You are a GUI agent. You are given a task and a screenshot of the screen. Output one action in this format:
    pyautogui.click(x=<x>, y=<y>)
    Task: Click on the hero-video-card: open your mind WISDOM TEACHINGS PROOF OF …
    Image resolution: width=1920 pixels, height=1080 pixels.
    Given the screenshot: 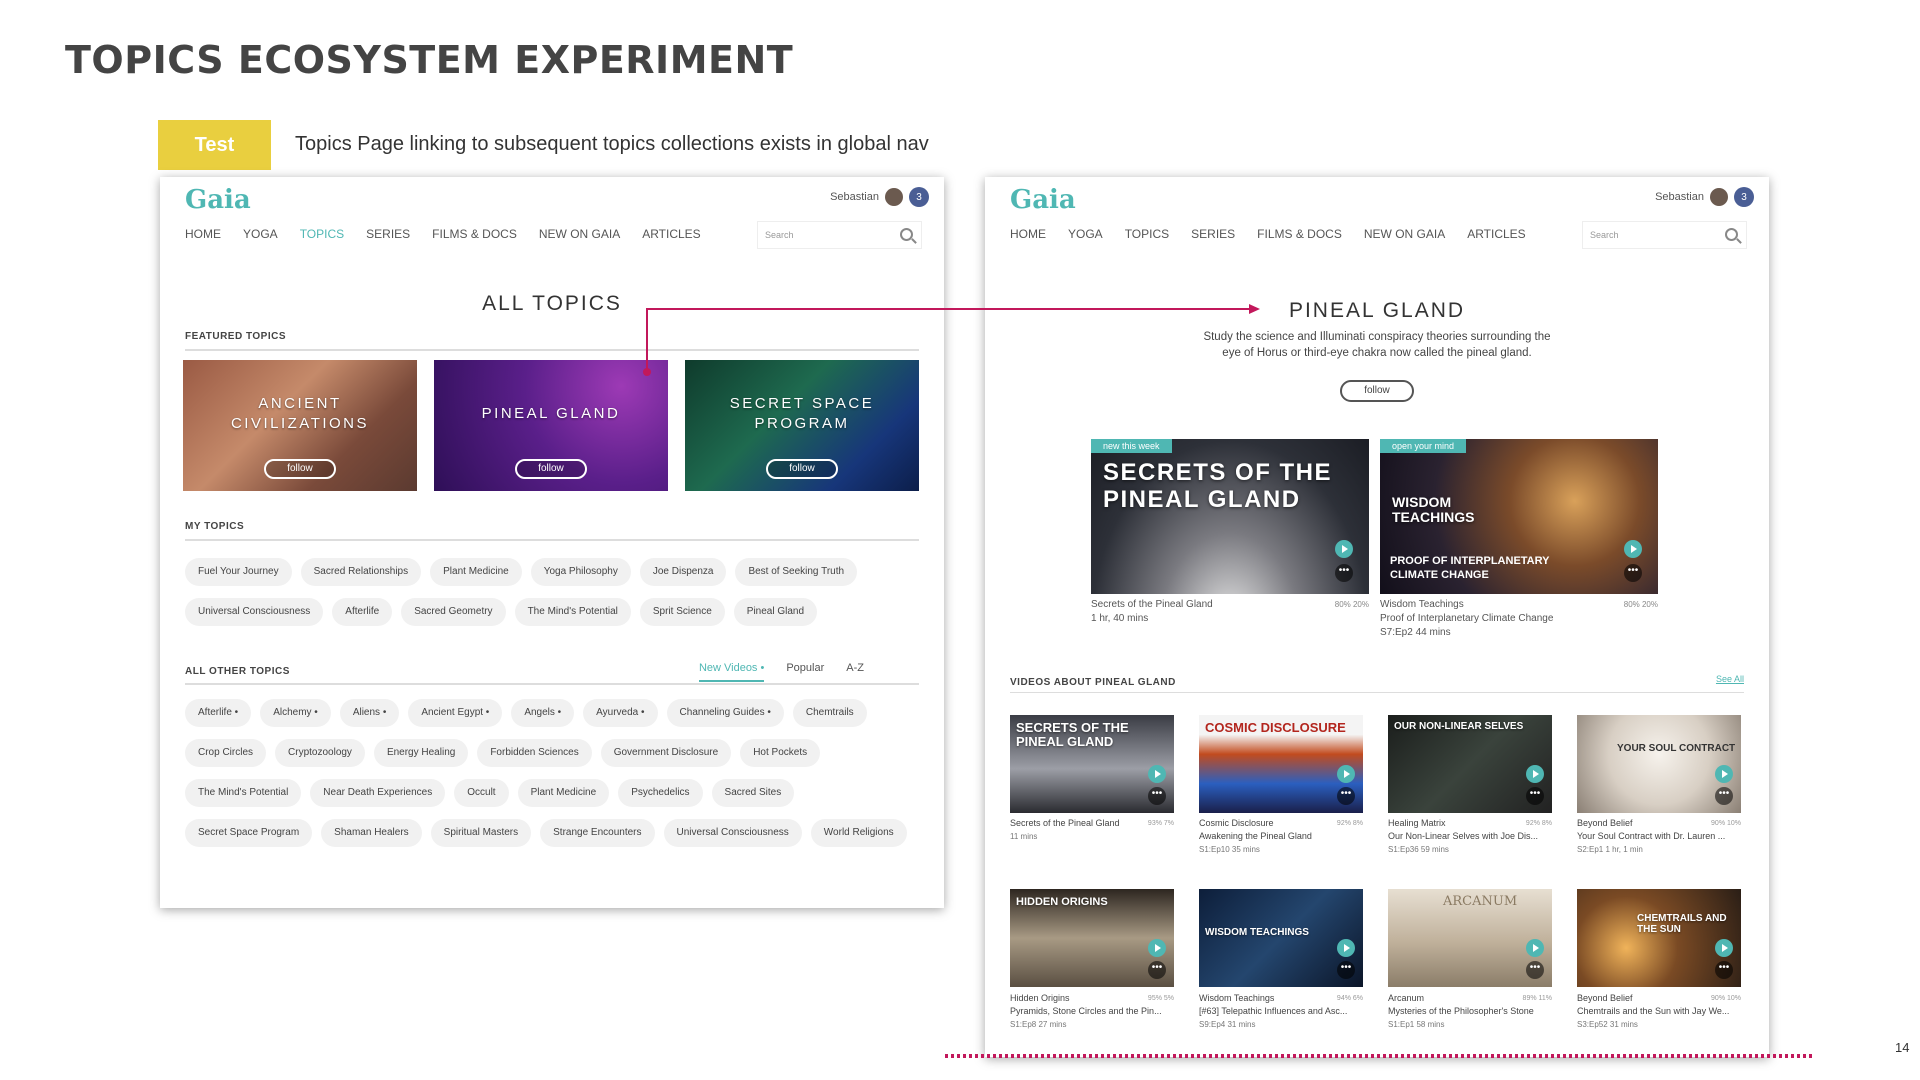 What is the action you would take?
    pyautogui.click(x=1519, y=516)
    